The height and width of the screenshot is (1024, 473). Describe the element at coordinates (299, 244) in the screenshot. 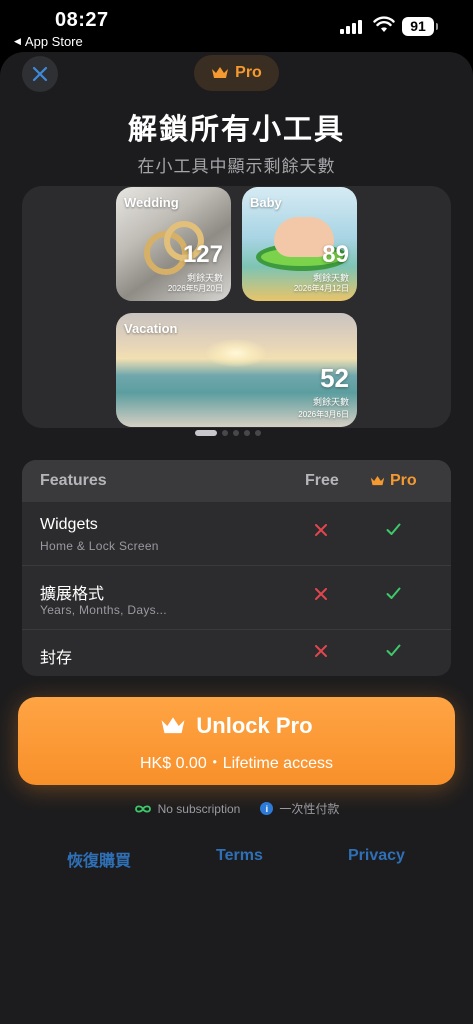

I see `widget-baby: Baby 89 剩餘天數 2026年4月12日` at that location.